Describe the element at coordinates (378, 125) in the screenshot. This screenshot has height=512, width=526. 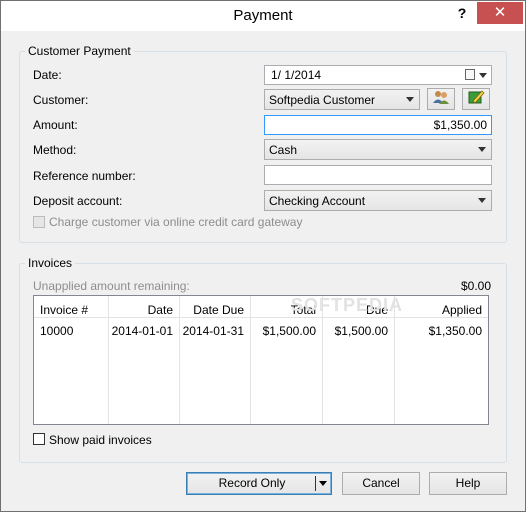
I see `amount-input: $1,350.00` at that location.